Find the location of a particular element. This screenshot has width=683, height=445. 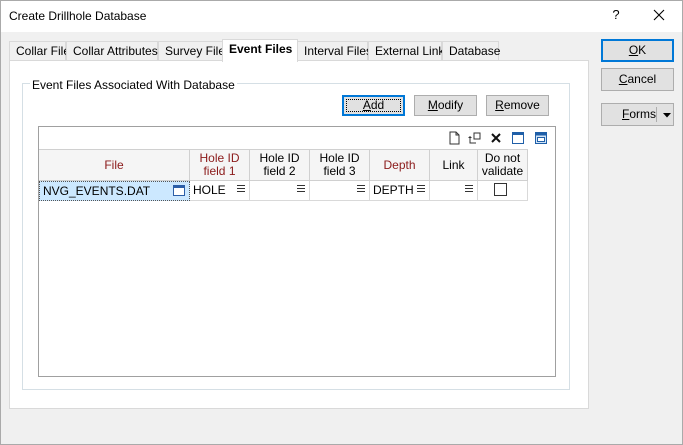

forms-label: Forms is located at coordinates (639, 114).